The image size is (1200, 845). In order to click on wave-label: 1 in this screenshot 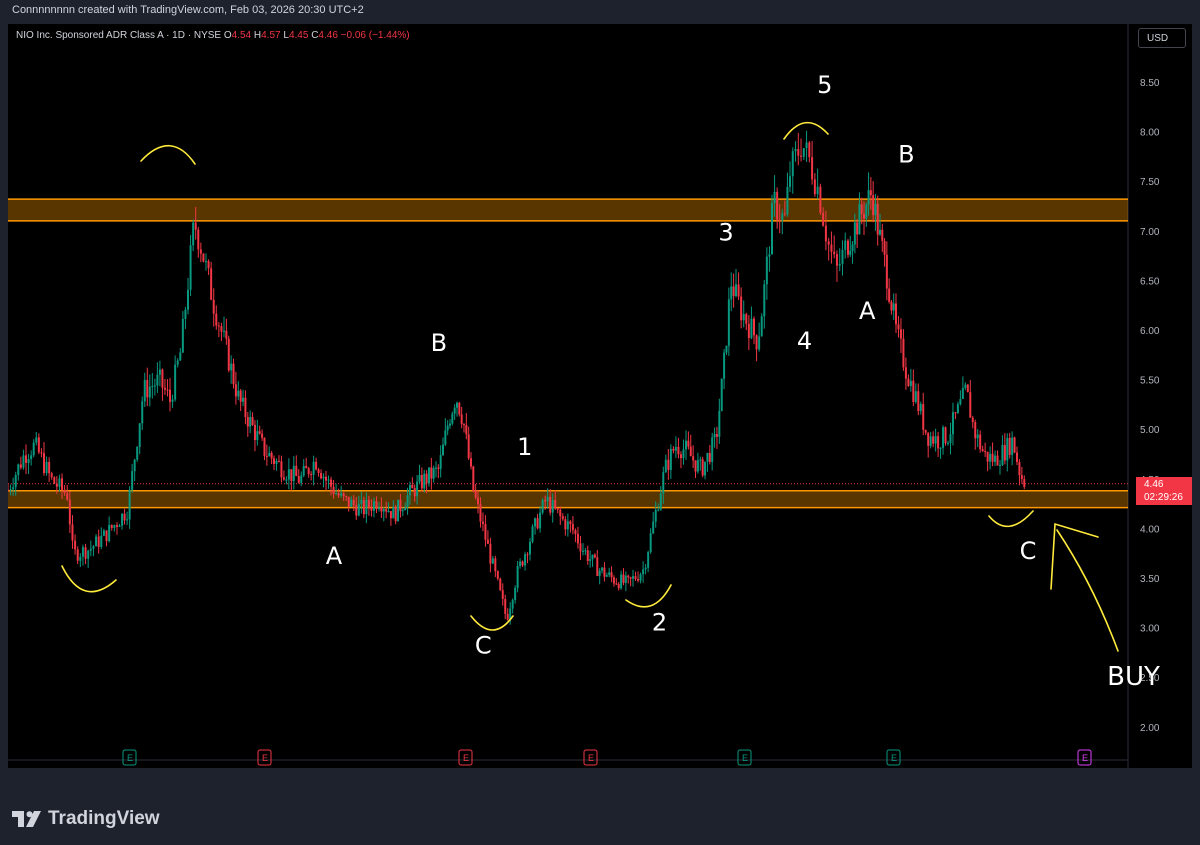, I will do `click(524, 447)`.